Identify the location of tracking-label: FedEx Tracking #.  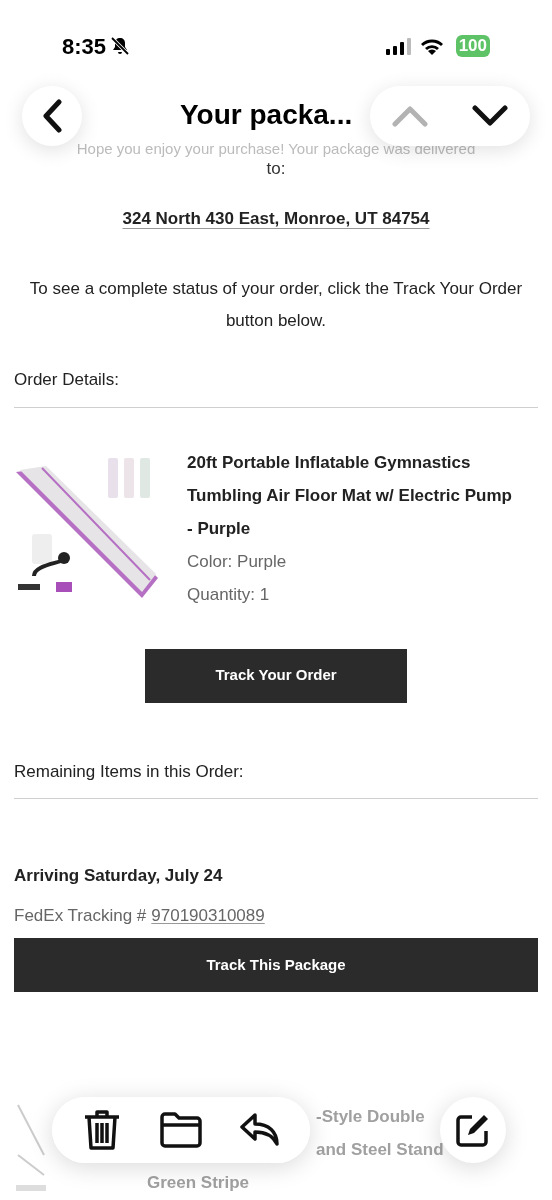
(80, 915).